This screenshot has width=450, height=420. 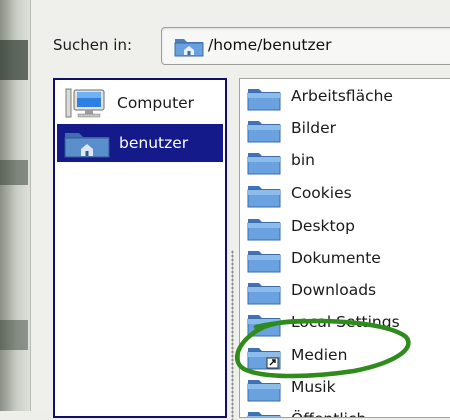 I want to click on computer-icon, so click(x=85, y=106).